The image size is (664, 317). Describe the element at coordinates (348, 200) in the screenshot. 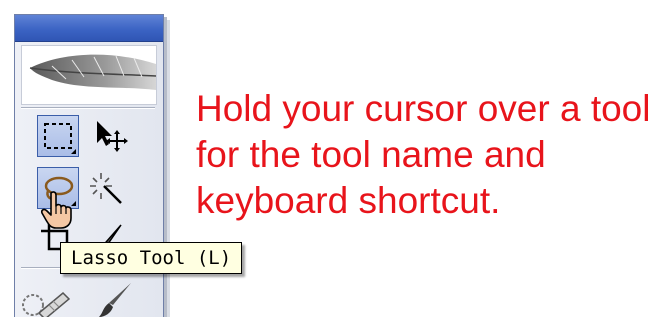

I see `instruction-line-3: keyboard shortcut.` at that location.